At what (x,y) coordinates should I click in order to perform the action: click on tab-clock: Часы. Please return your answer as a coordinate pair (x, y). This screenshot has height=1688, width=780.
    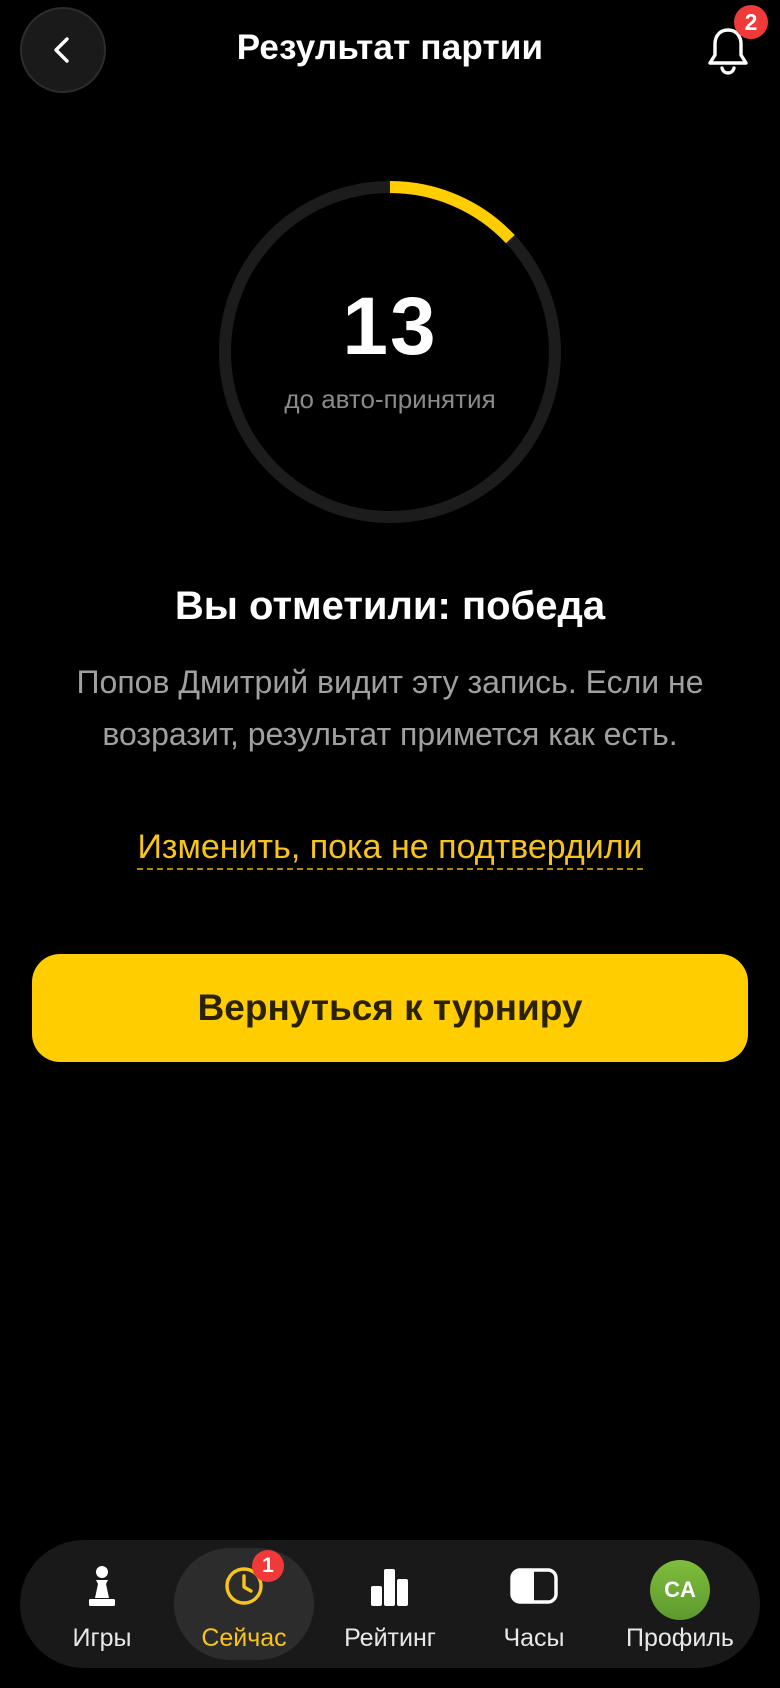
    Looking at the image, I should click on (534, 1604).